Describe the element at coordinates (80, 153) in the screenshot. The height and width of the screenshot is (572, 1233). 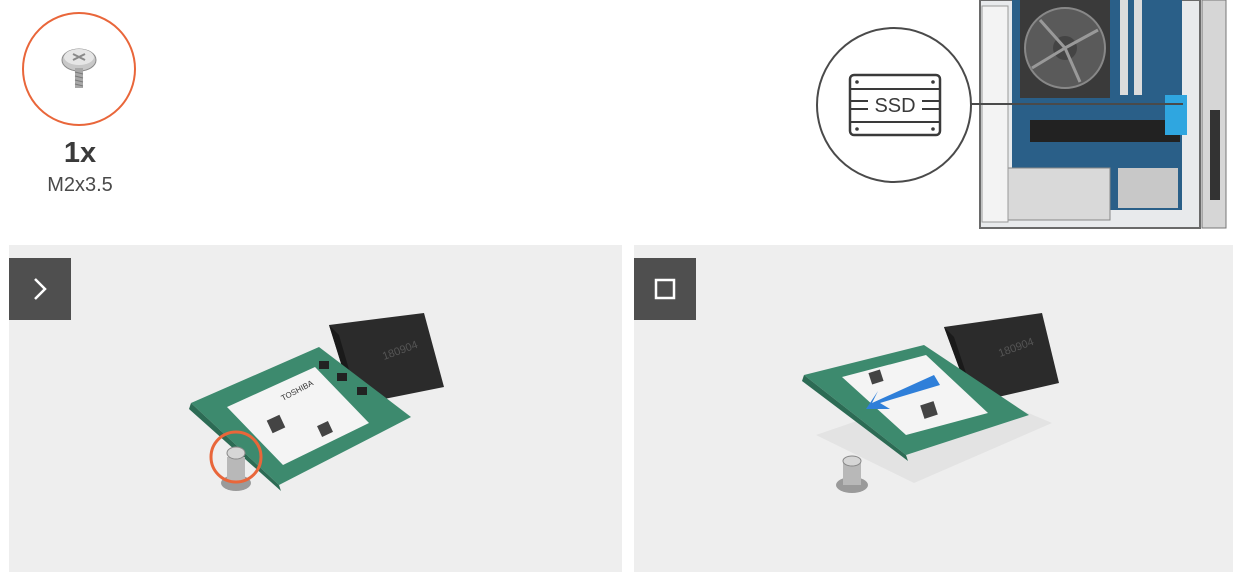
I see `screw-quantity: 1x` at that location.